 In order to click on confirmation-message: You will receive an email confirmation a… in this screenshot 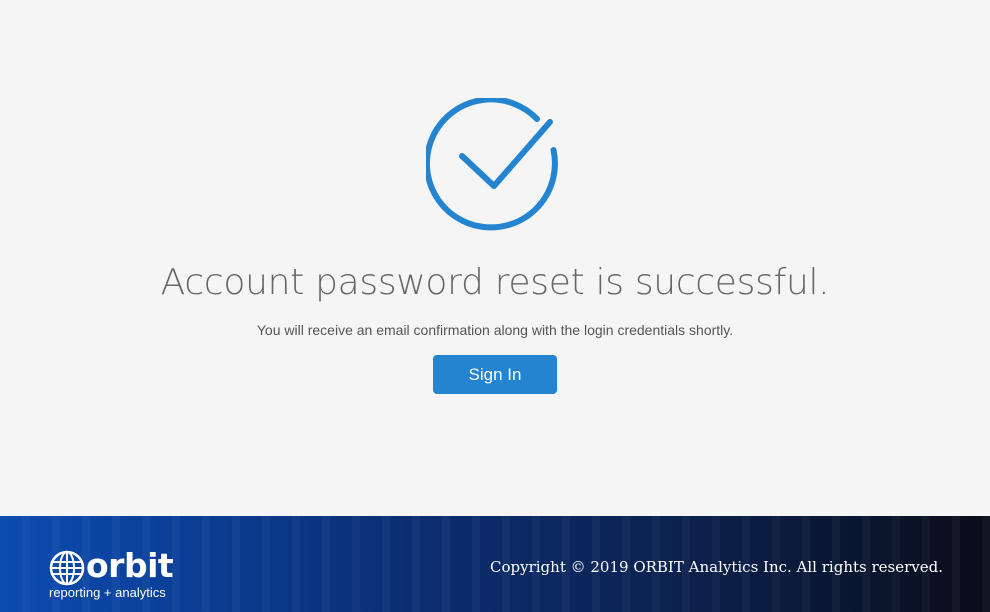, I will do `click(495, 330)`.